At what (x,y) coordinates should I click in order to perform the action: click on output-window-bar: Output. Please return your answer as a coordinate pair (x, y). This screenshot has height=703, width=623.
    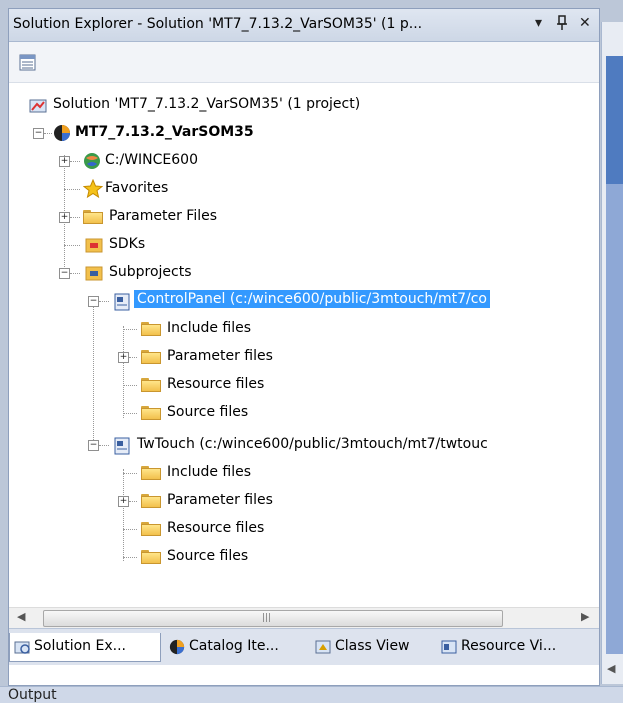
    Looking at the image, I should click on (311, 694).